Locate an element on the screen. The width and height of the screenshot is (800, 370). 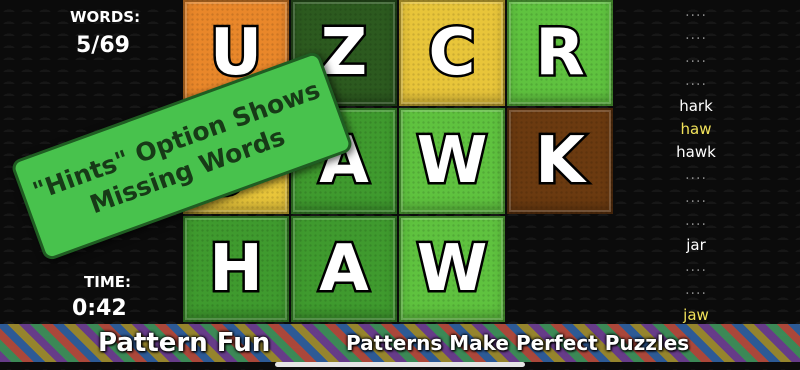
found-word: hark is located at coordinates (696, 106).